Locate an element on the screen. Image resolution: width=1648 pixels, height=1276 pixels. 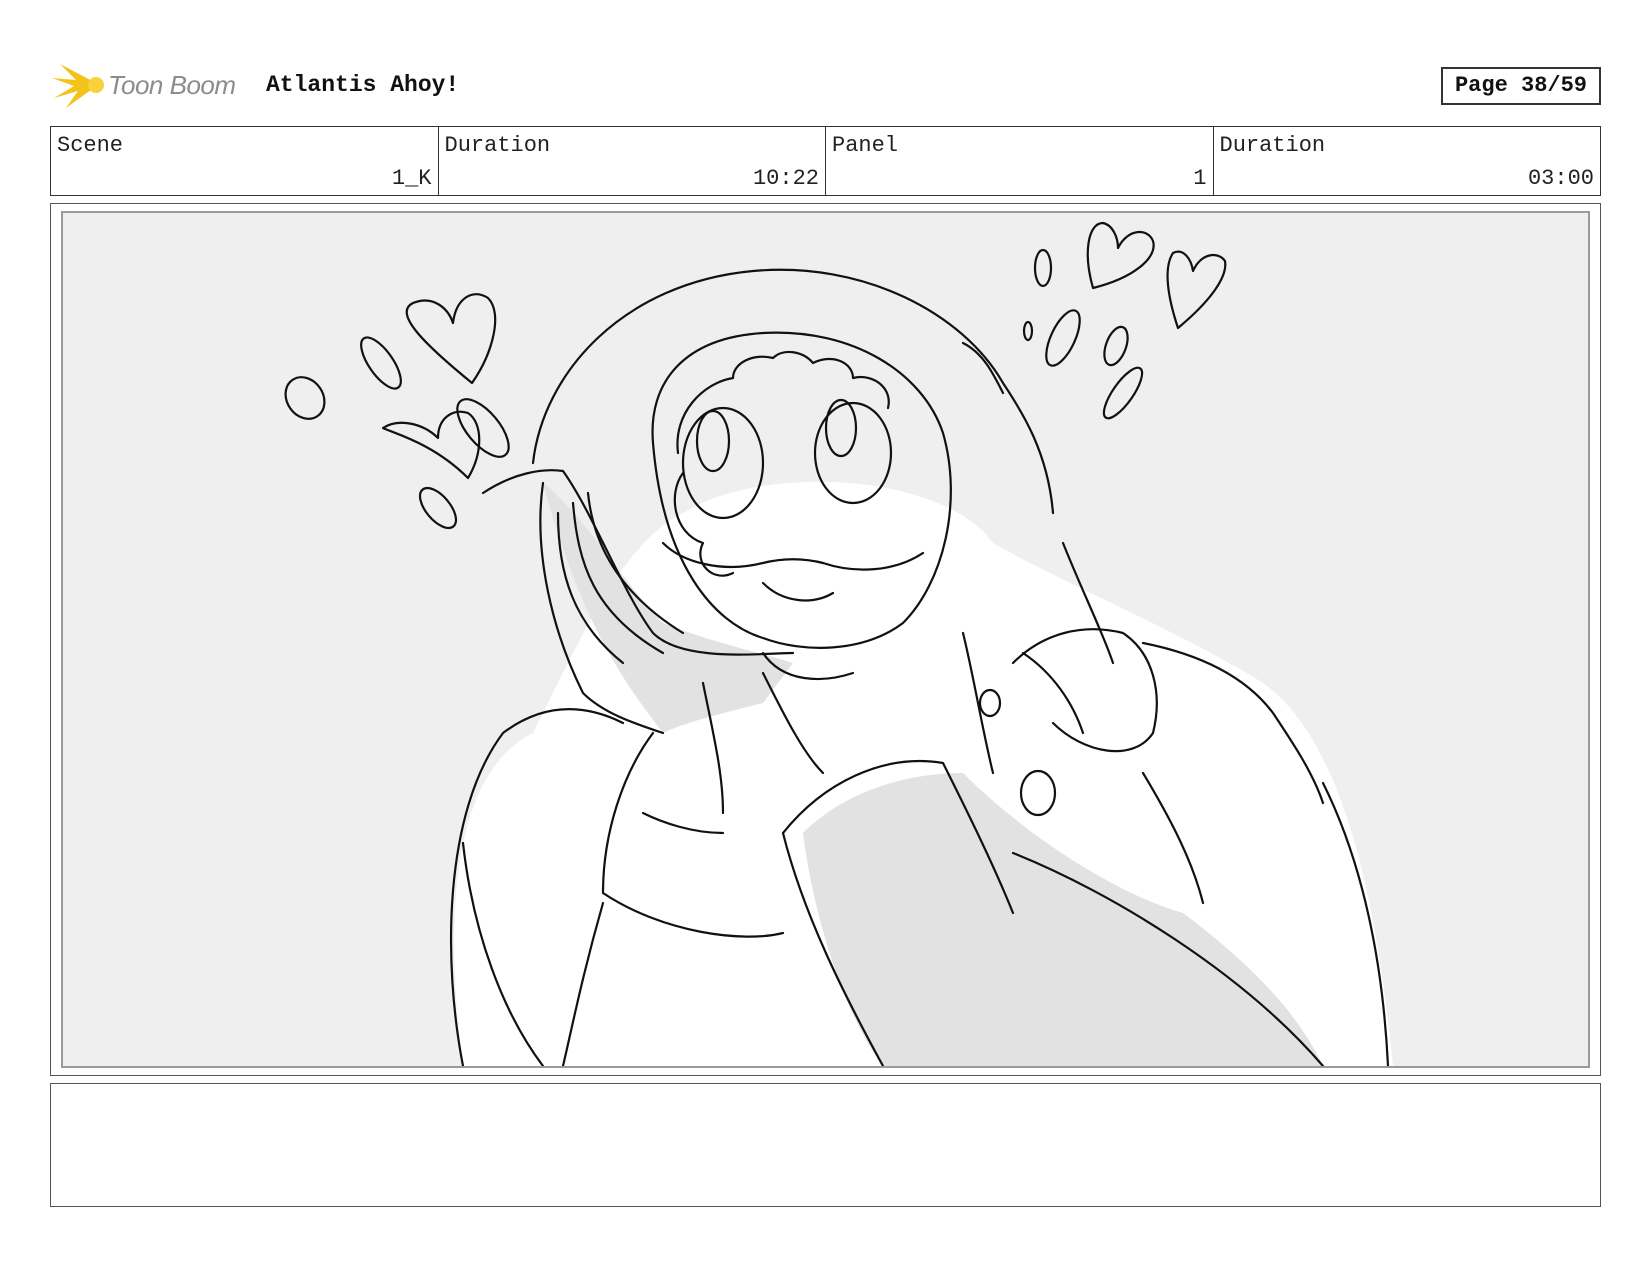
hood-side is located at coordinates (983, 368).